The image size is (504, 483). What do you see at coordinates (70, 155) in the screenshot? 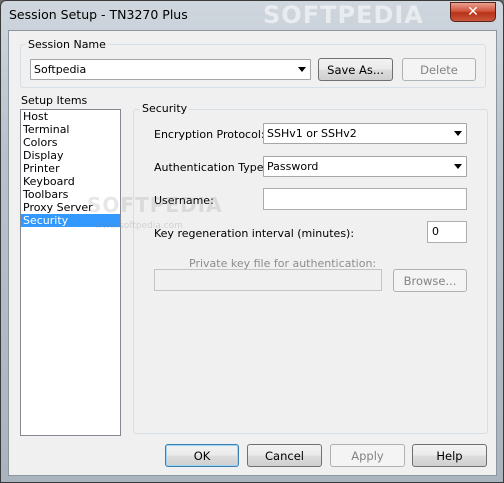
I see `list-item-display: Display` at bounding box center [70, 155].